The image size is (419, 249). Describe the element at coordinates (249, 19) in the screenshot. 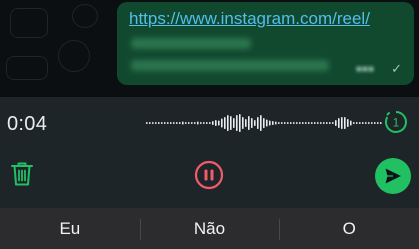

I see `message-link: https://www.instagram.com/reel/` at that location.